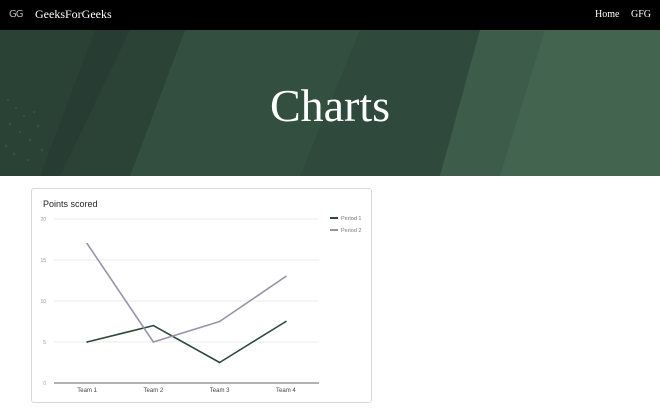  Describe the element at coordinates (607, 14) in the screenshot. I see `nav-home-link: Home` at that location.